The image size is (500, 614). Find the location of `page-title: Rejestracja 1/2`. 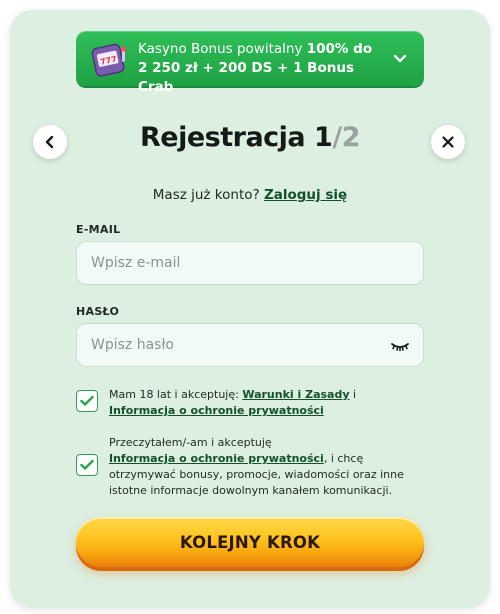

page-title: Rejestracja 1/2 is located at coordinates (250, 137).